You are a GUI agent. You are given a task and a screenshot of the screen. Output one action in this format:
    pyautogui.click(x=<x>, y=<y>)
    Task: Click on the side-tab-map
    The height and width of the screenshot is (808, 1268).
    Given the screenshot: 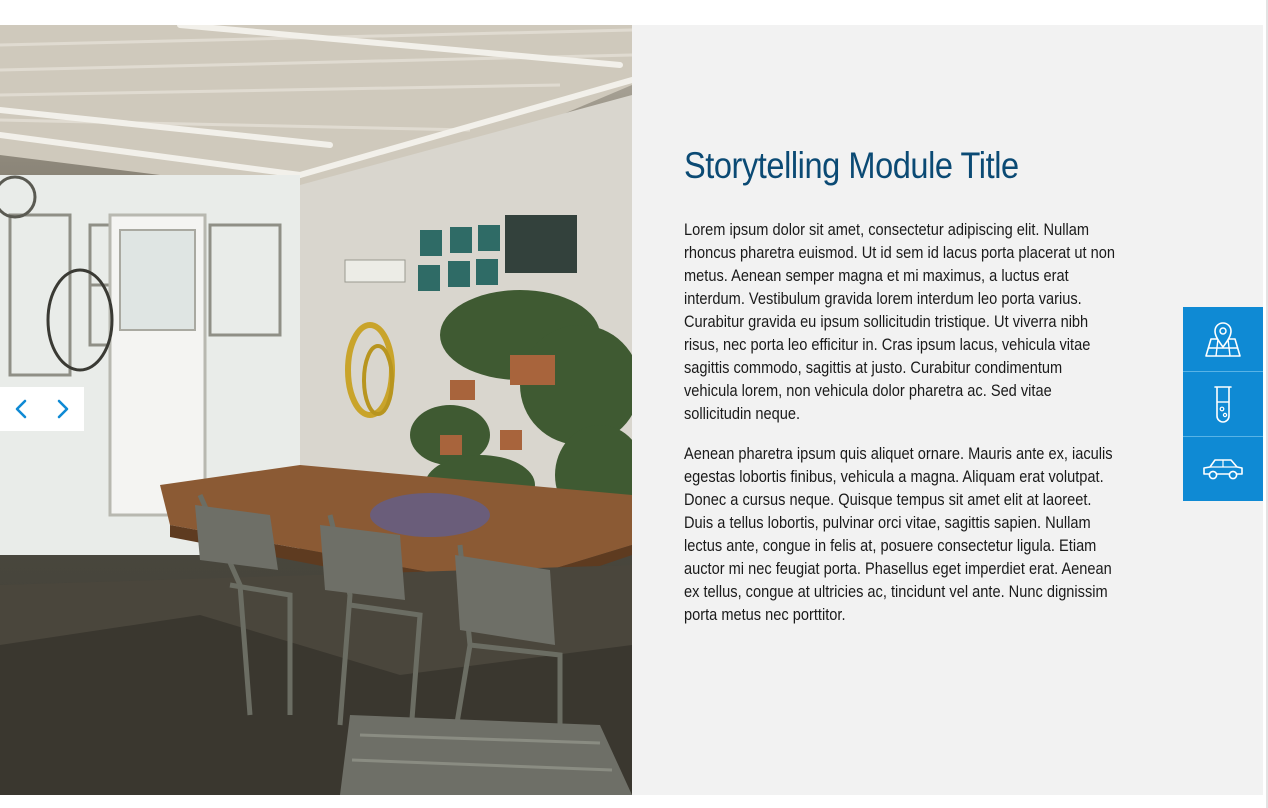 What is the action you would take?
    pyautogui.click(x=1223, y=339)
    